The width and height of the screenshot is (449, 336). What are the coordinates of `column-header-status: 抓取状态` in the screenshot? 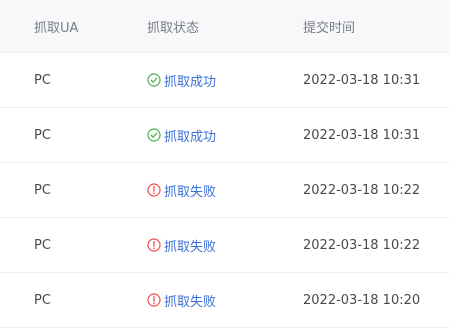 It's located at (173, 28).